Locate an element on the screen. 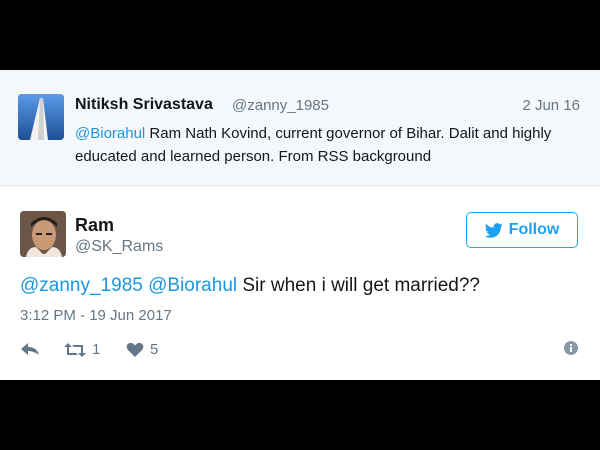 The height and width of the screenshot is (450, 600). quoted-avatar-image is located at coordinates (41, 117).